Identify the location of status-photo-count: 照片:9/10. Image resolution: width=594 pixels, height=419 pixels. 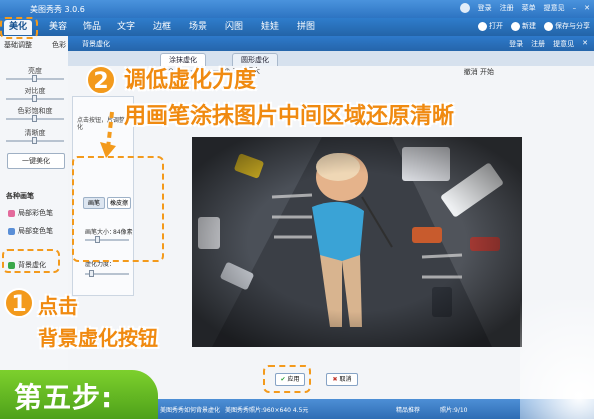
(454, 410).